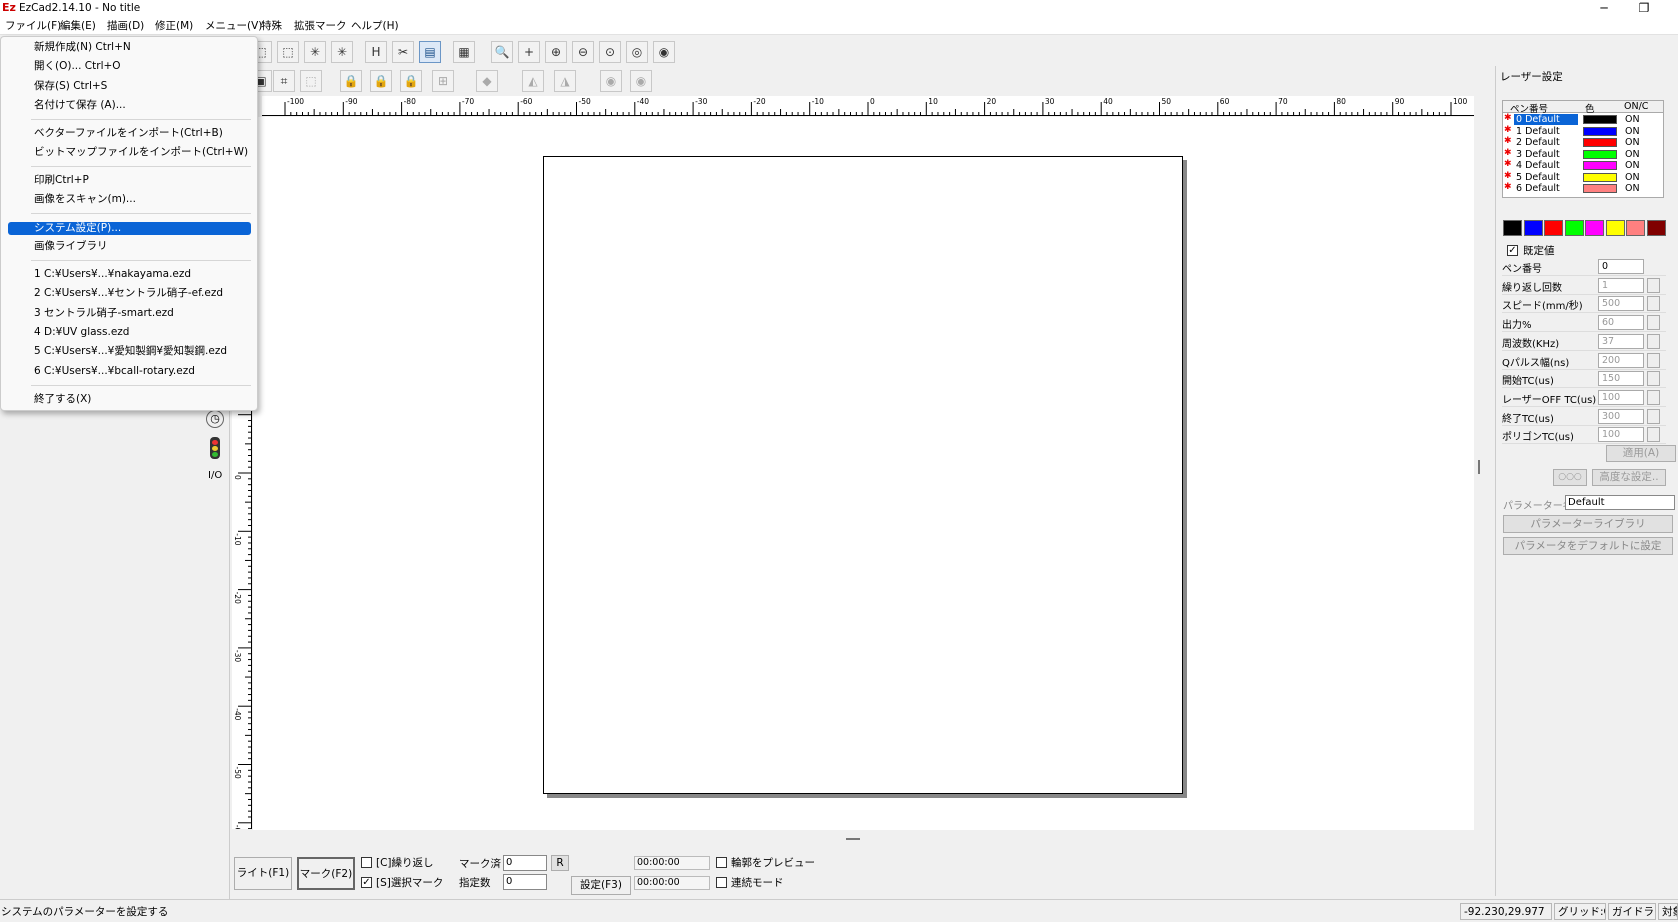 The width and height of the screenshot is (1678, 922). Describe the element at coordinates (71, 246) in the screenshot. I see `menu-image-library: 画像ライブラリ` at that location.